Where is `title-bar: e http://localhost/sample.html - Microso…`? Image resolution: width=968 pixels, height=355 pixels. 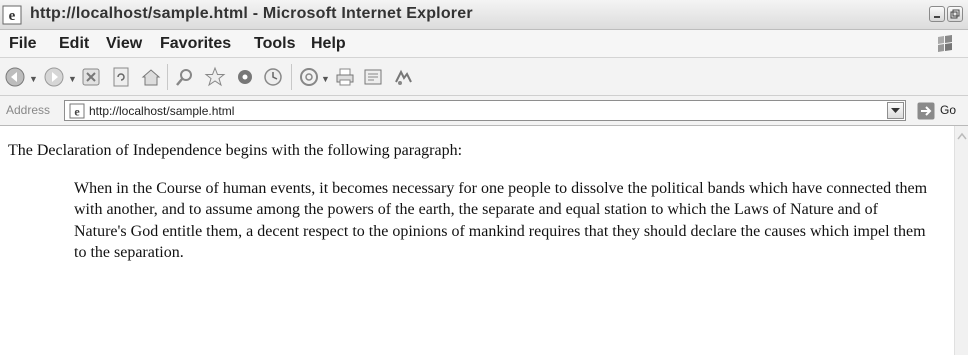
title-bar: e http://localhost/sample.html - Microso… is located at coordinates (484, 15).